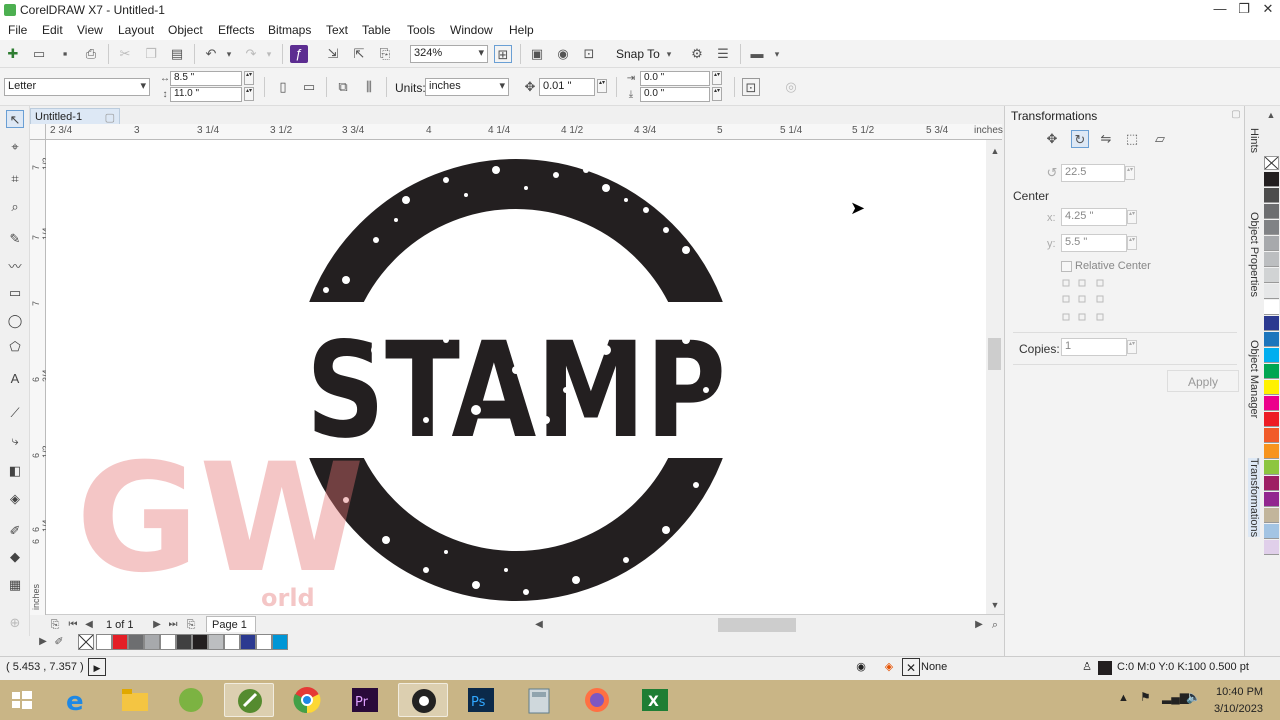 This screenshot has width=1280, height=720. Describe the element at coordinates (1236, 115) in the screenshot. I see `docker-close-icon: ▢` at that location.